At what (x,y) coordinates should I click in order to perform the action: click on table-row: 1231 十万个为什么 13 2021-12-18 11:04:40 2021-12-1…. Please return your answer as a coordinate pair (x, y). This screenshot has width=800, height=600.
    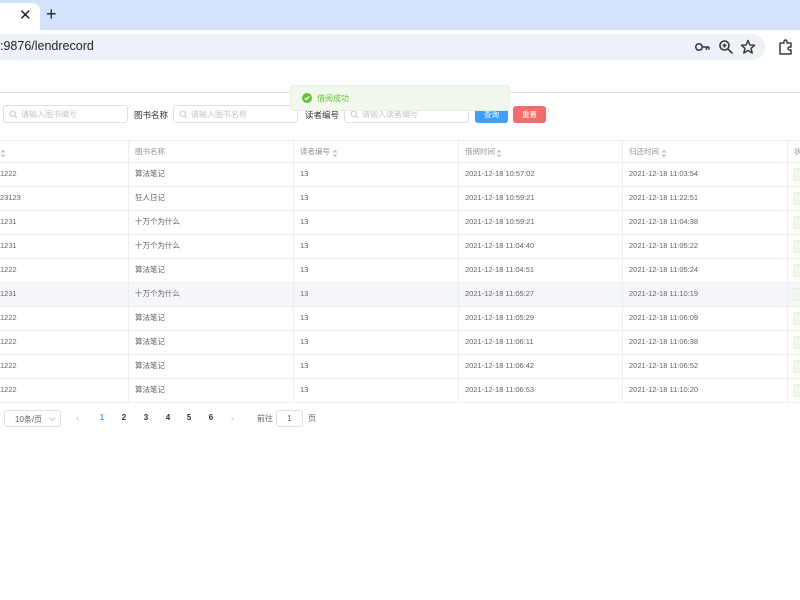
    Looking at the image, I should click on (400, 247).